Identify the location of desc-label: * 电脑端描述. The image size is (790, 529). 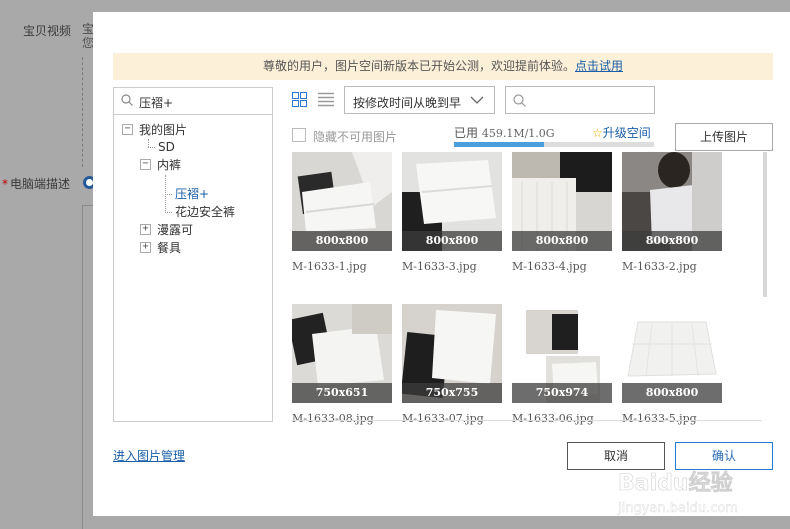
(36, 183).